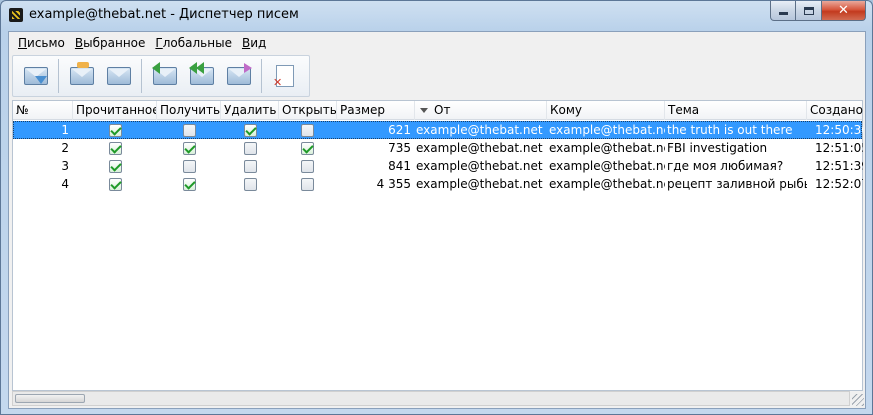 This screenshot has width=873, height=415. What do you see at coordinates (189, 110) in the screenshot?
I see `column-header-get: Получить` at bounding box center [189, 110].